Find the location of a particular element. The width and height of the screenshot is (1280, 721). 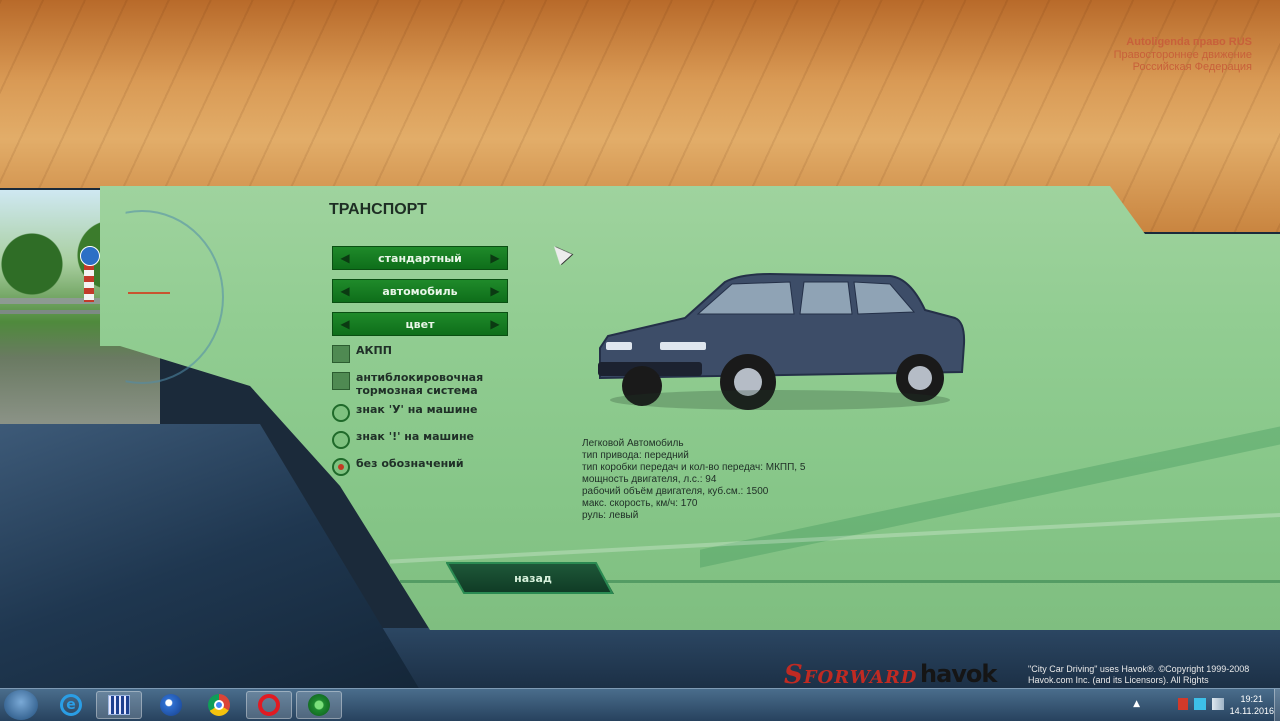

show-desktop-button is located at coordinates (1277, 705).